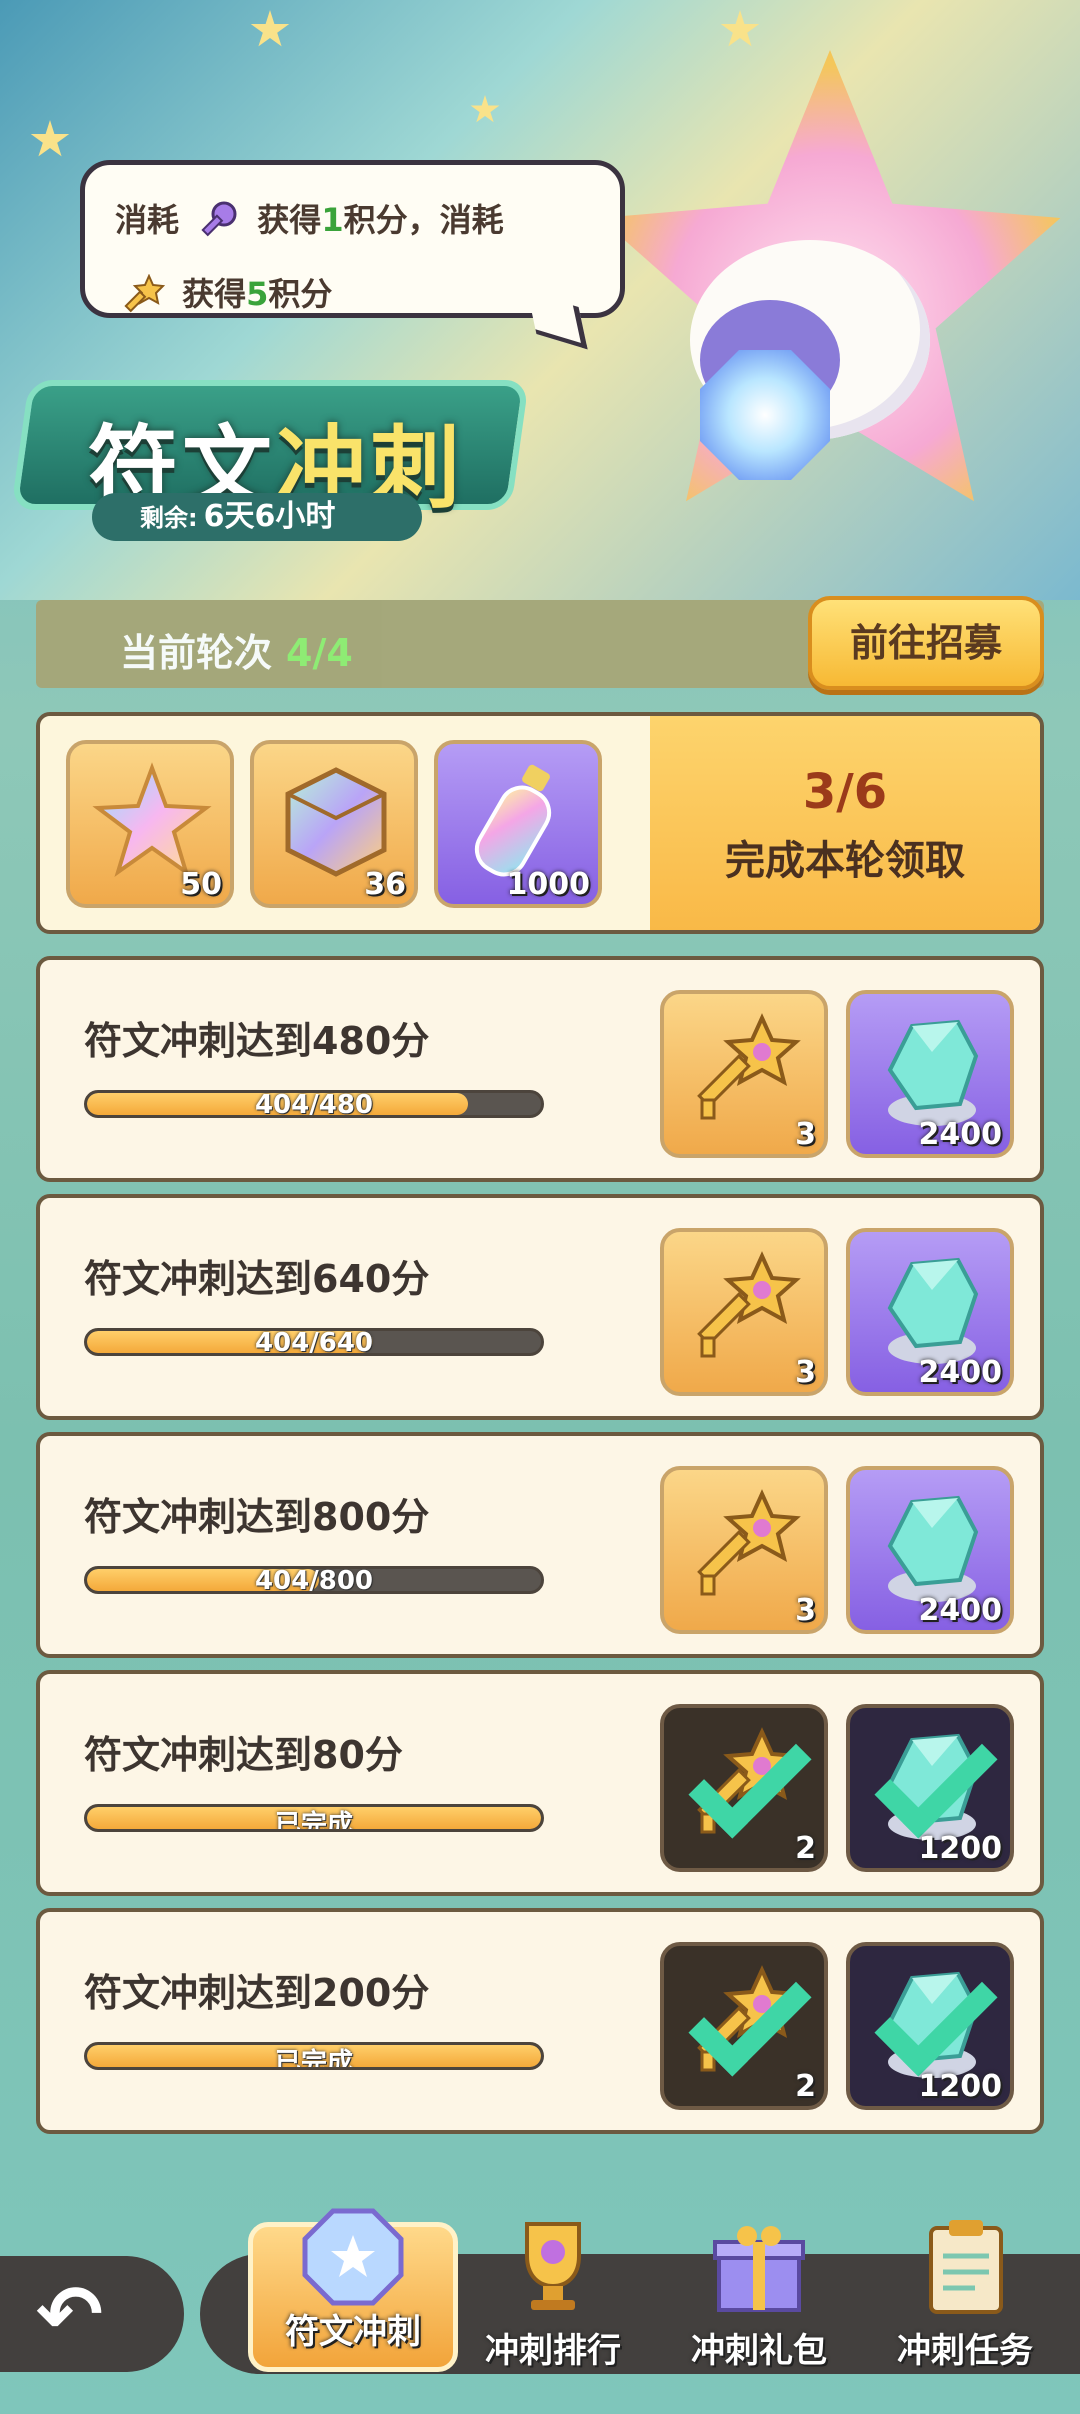 Image resolution: width=1080 pixels, height=2414 pixels. I want to click on tab-sprint-task: 冲刺任务, so click(965, 2303).